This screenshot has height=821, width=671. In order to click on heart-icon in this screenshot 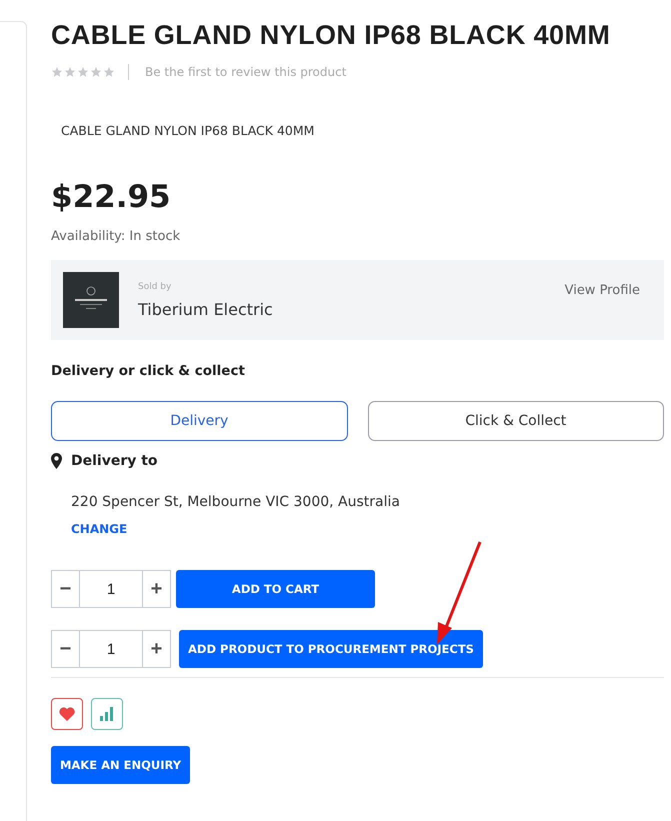, I will do `click(67, 714)`.